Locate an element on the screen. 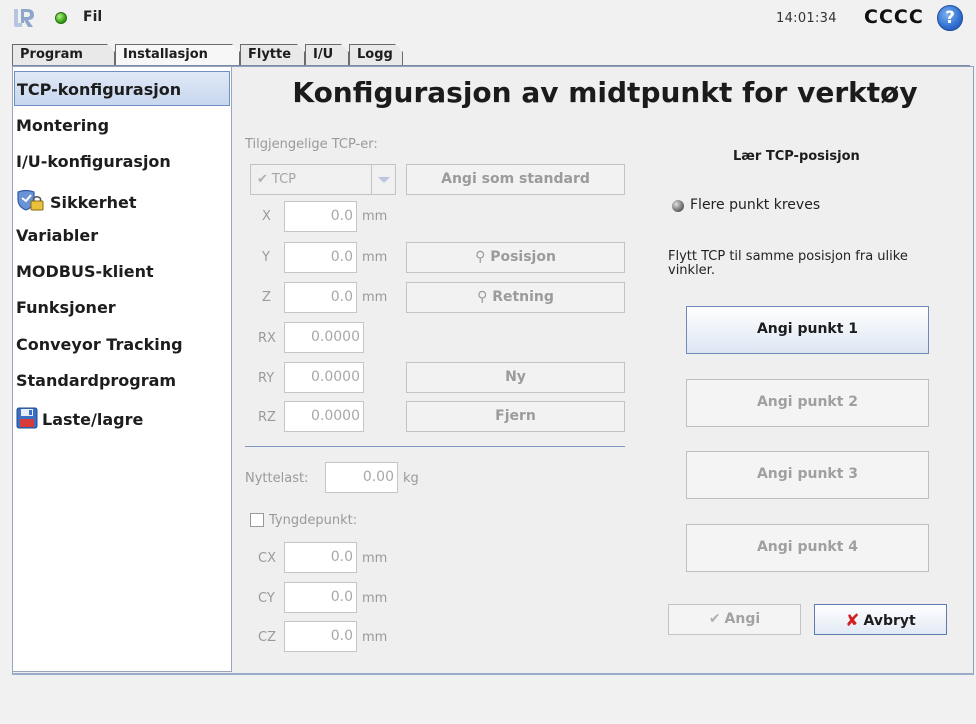 The image size is (976, 724). x-unit: mm is located at coordinates (375, 216).